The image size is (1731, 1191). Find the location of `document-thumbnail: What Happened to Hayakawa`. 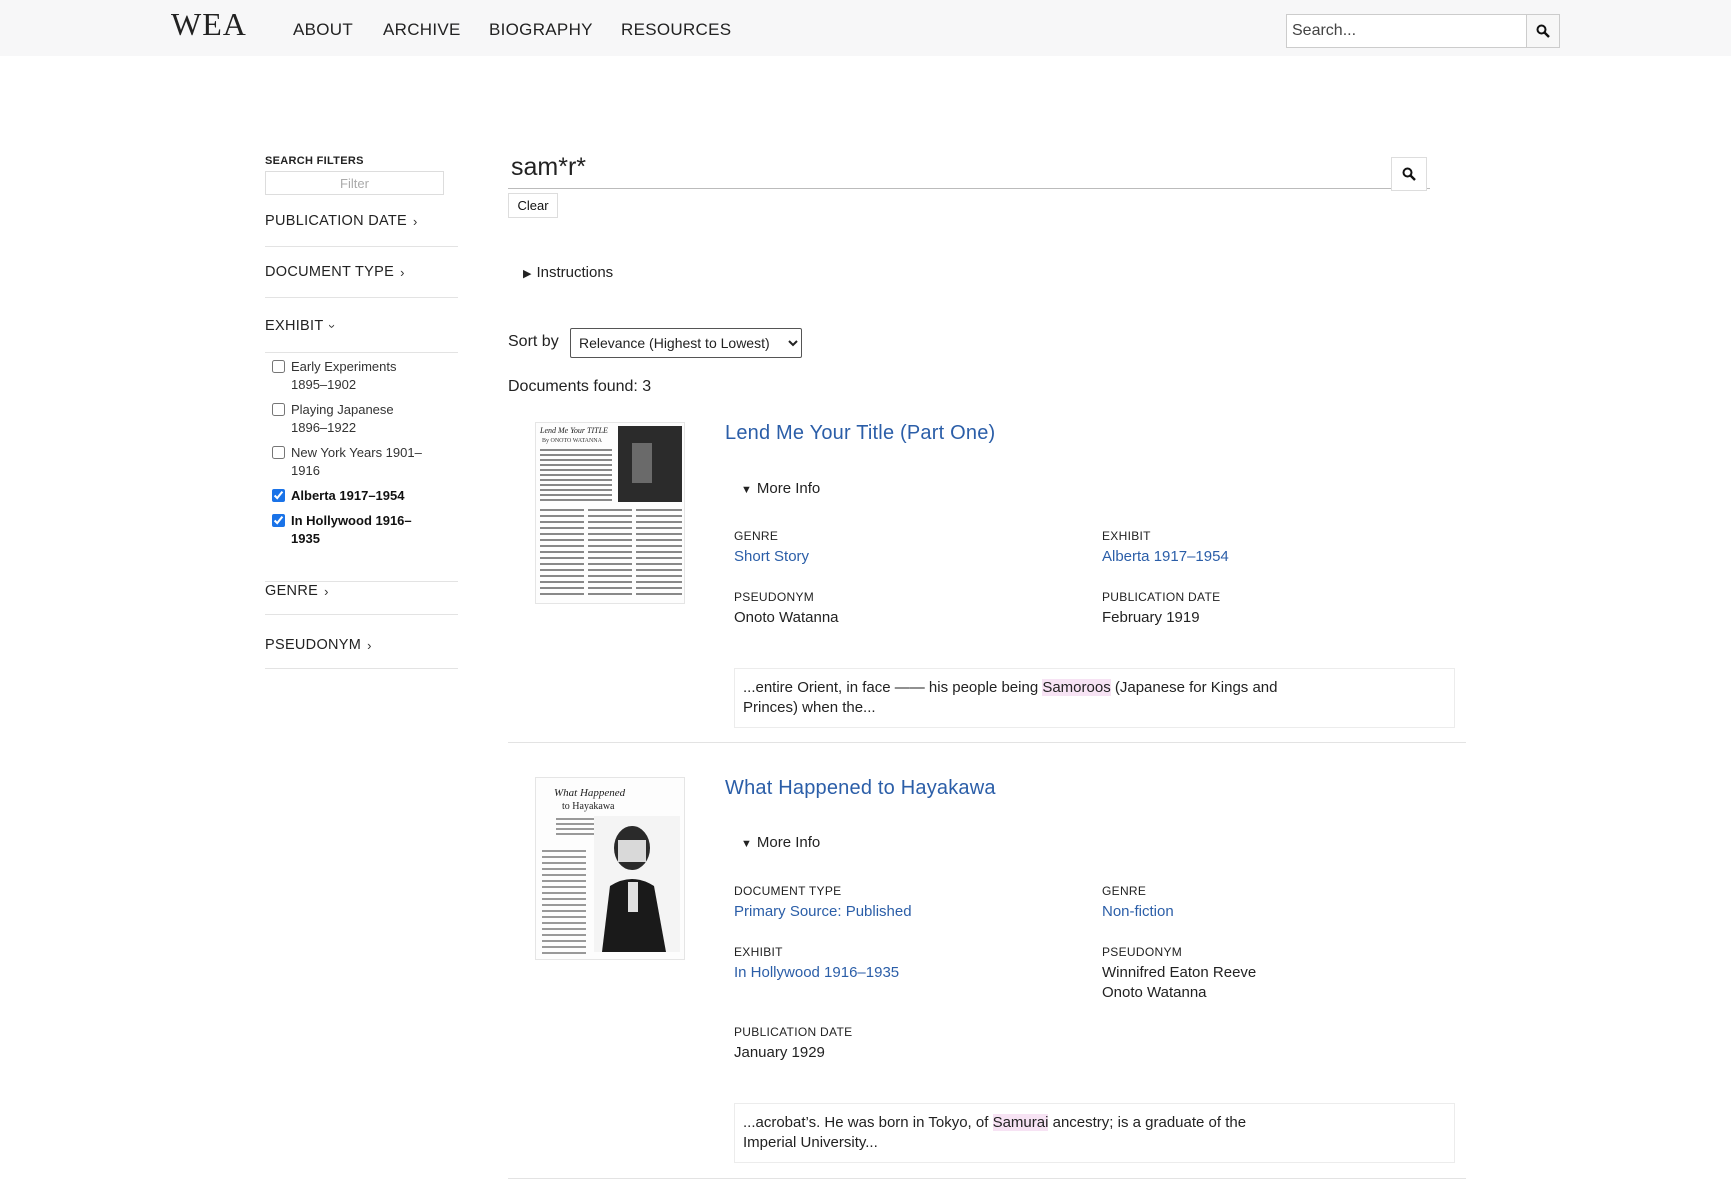

document-thumbnail: What Happened to Hayakawa is located at coordinates (610, 868).